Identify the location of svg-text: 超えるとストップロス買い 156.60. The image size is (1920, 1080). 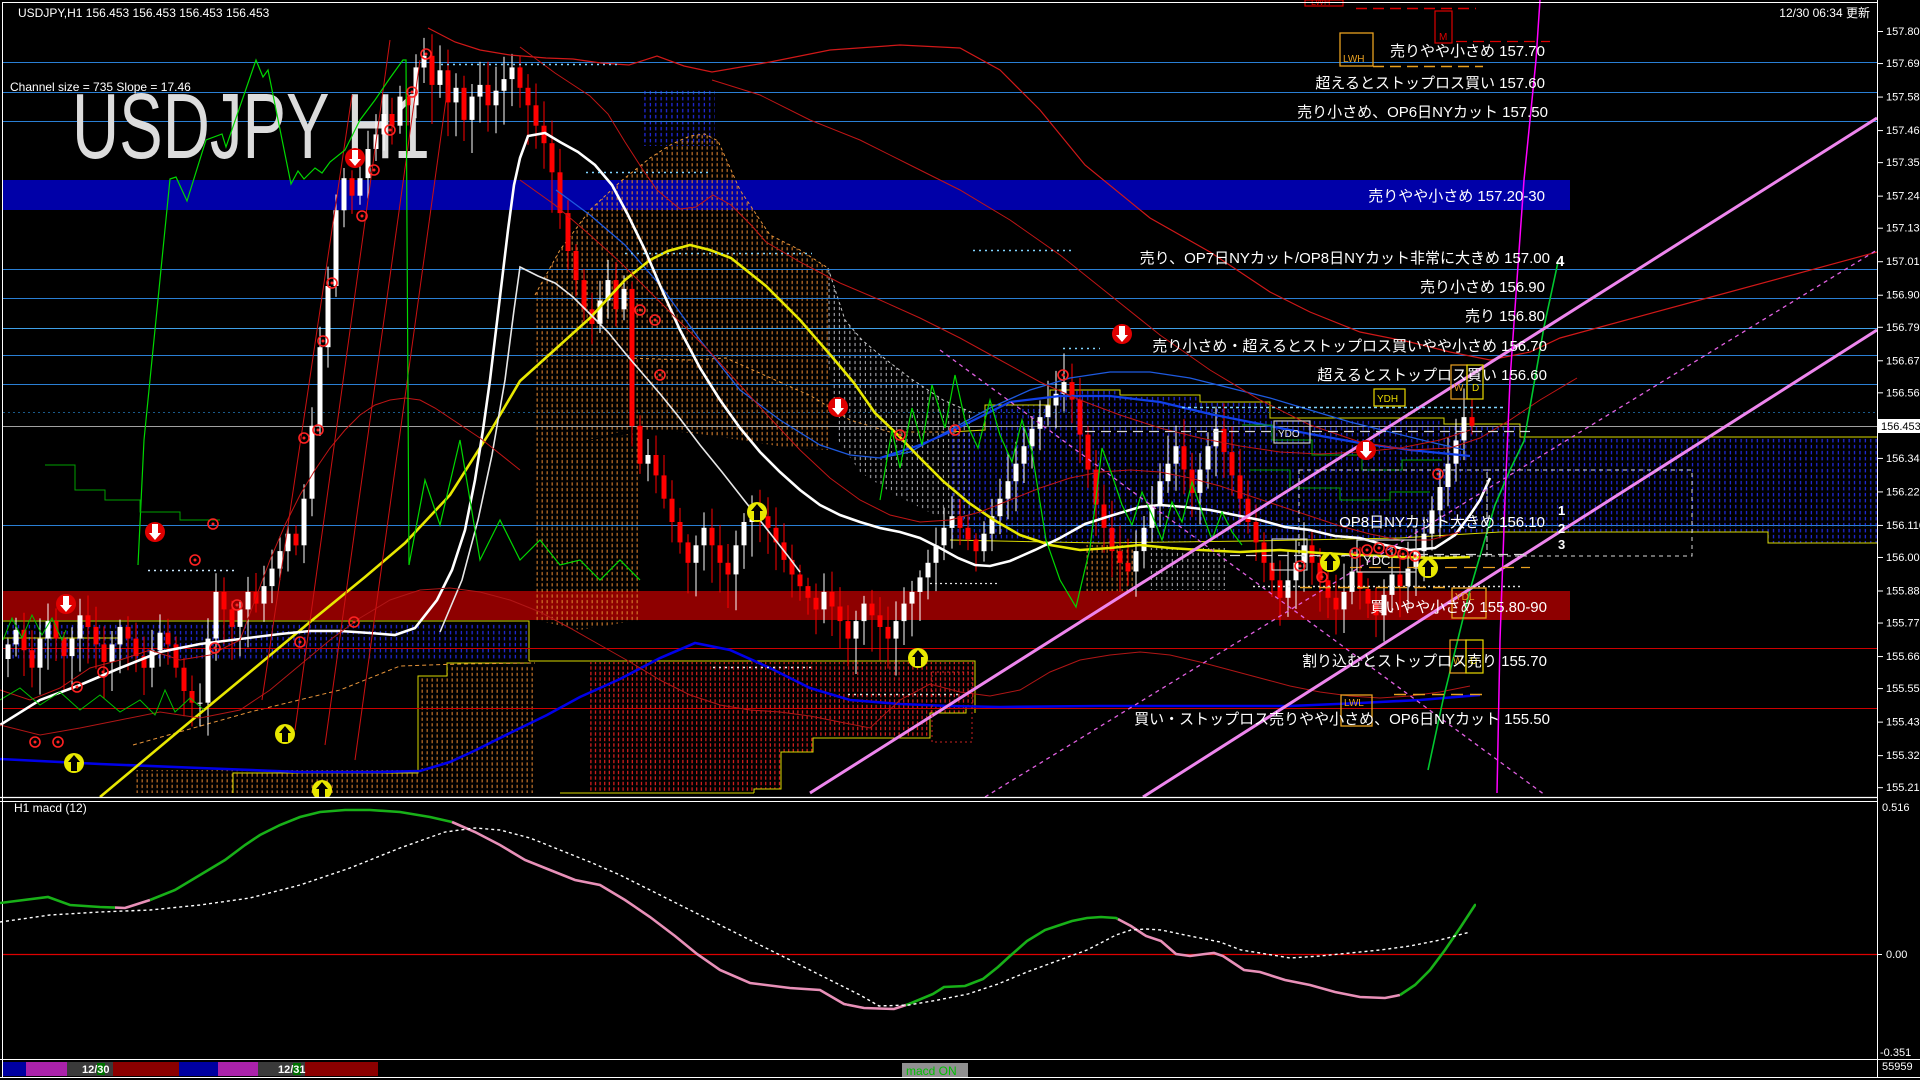
(1432, 375).